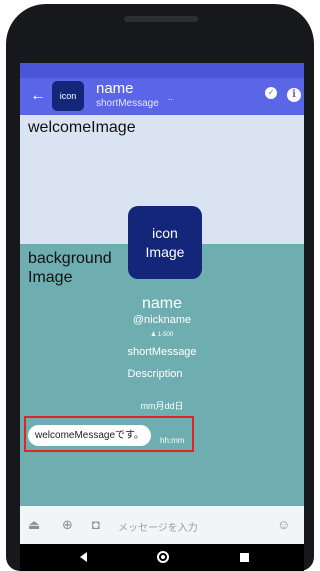 The height and width of the screenshot is (571, 320). I want to click on camera-icon: ◘, so click(96, 525).